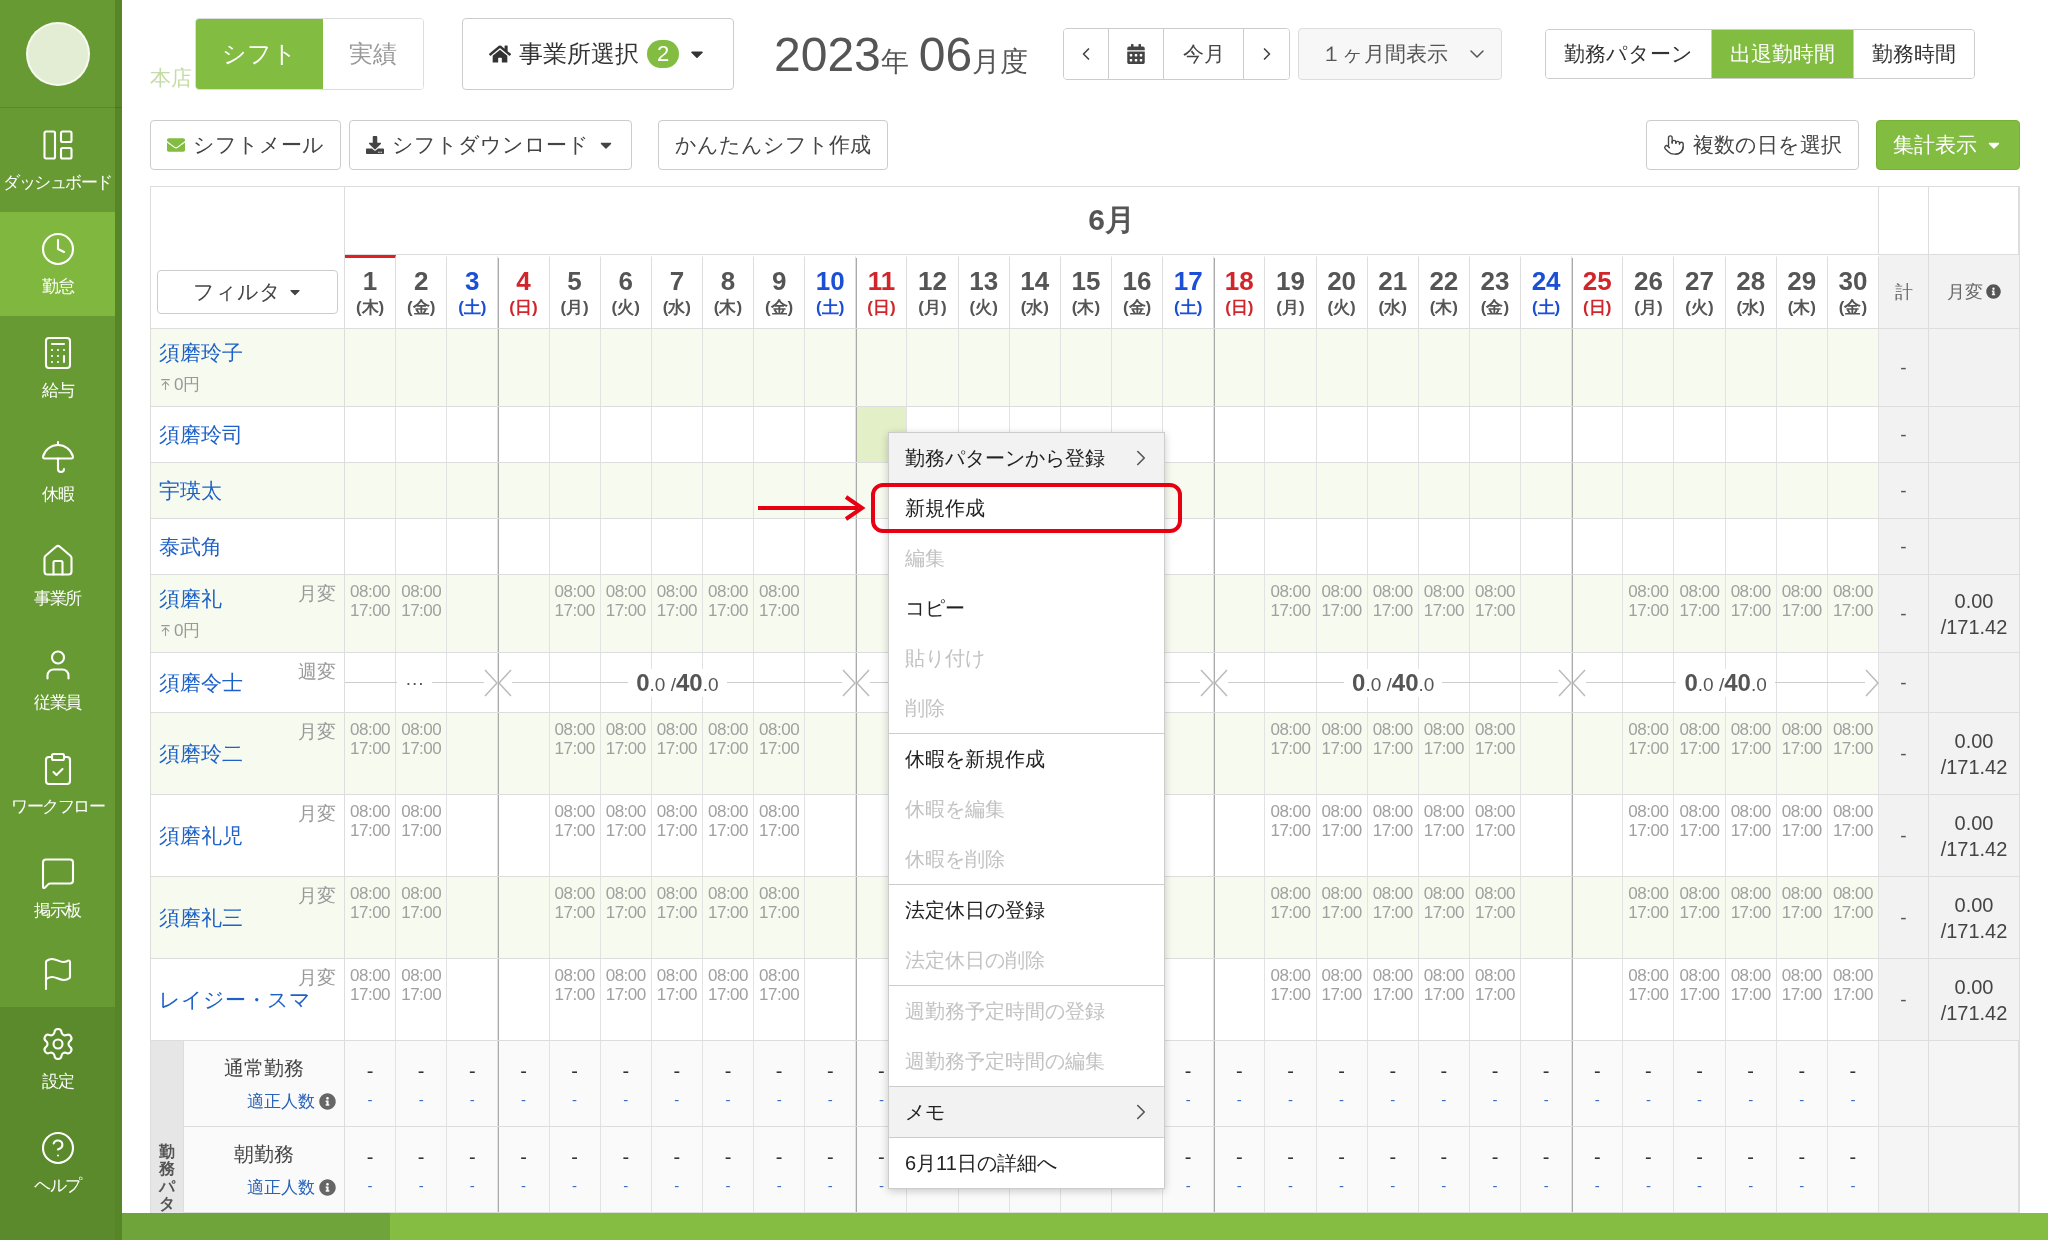  Describe the element at coordinates (1189, 291) in the screenshot. I see `day-header: 17 (土)` at that location.